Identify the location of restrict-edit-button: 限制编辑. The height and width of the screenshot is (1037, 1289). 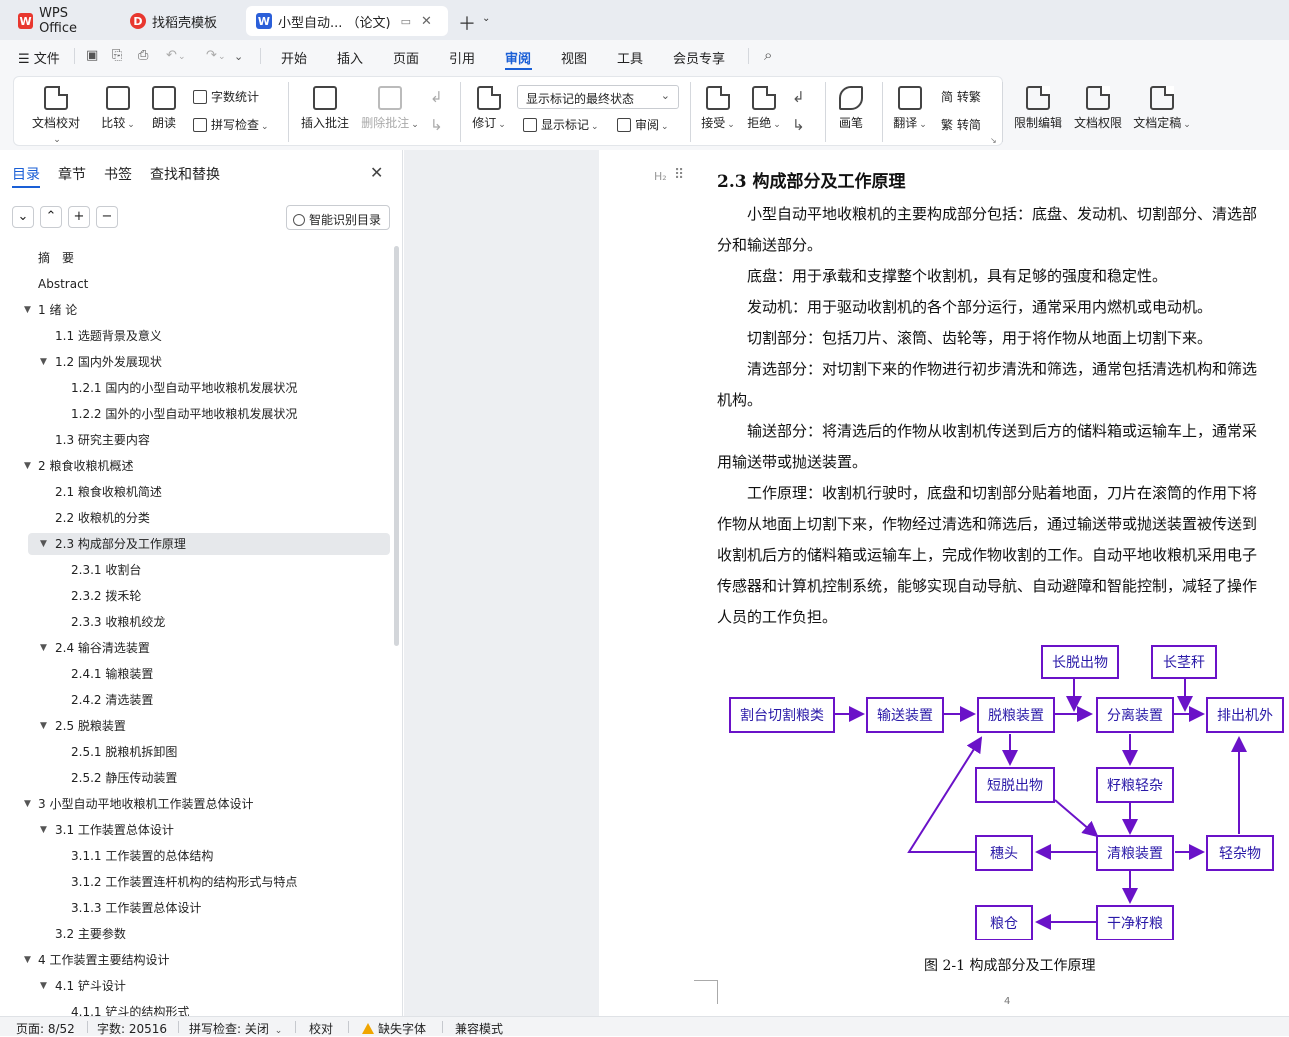
(1038, 108).